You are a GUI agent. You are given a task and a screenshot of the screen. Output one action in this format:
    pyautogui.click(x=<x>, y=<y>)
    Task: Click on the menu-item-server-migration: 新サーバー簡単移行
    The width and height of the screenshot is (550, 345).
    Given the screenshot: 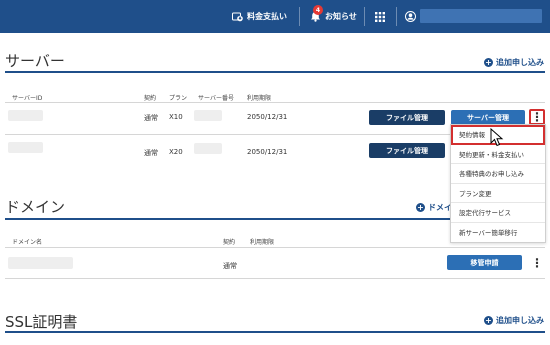 What is the action you would take?
    pyautogui.click(x=498, y=233)
    